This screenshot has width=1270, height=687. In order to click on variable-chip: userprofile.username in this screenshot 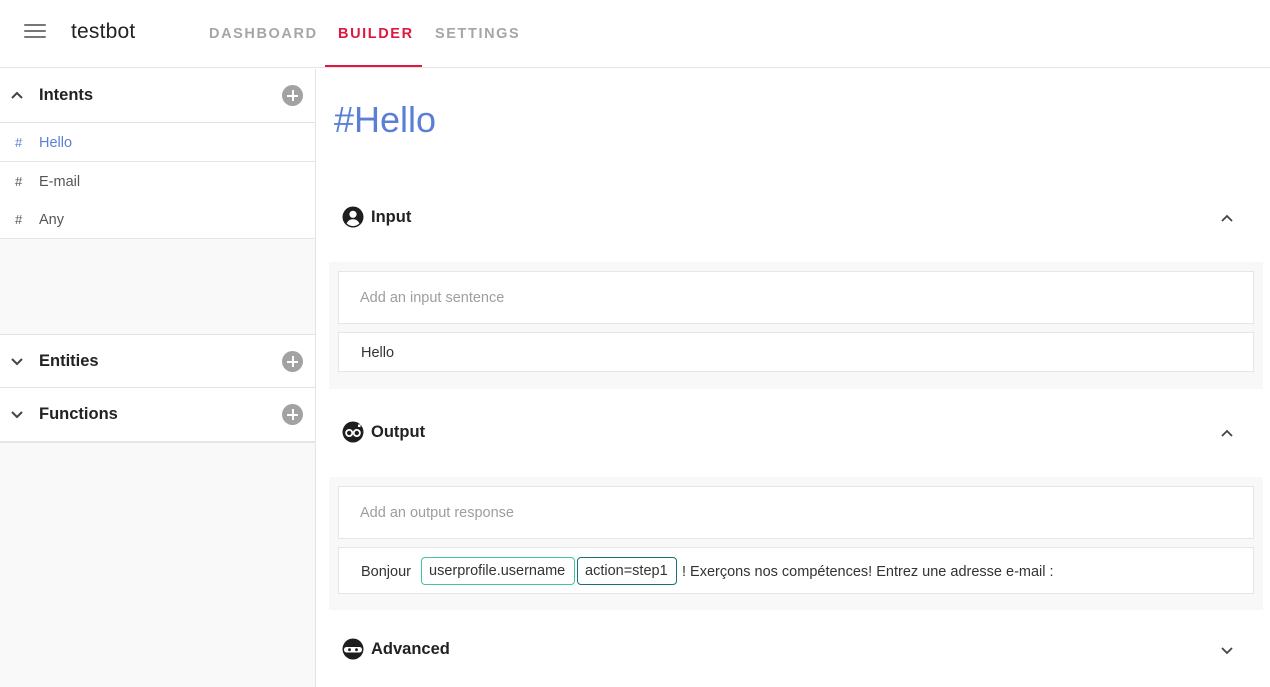, I will do `click(498, 571)`.